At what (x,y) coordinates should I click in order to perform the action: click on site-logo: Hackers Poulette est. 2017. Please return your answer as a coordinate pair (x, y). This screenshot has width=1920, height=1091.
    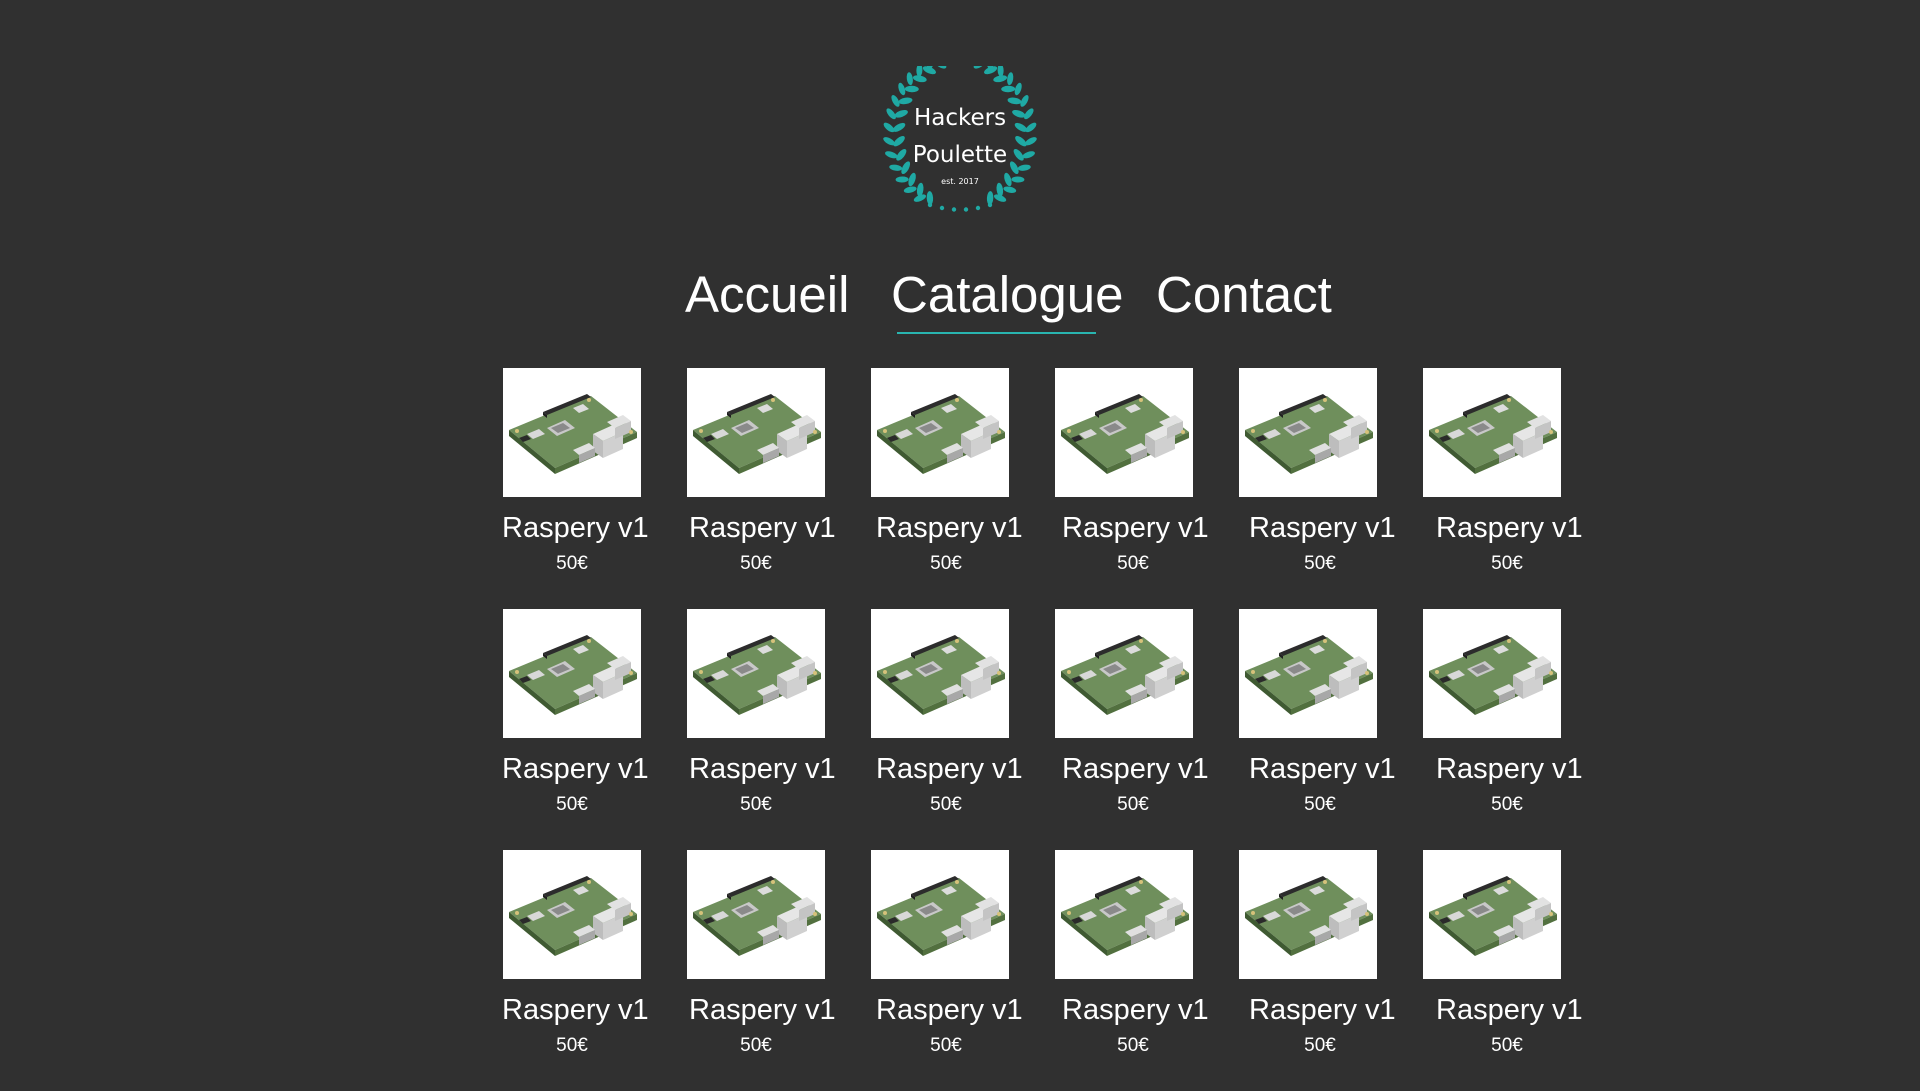
    Looking at the image, I should click on (960, 146).